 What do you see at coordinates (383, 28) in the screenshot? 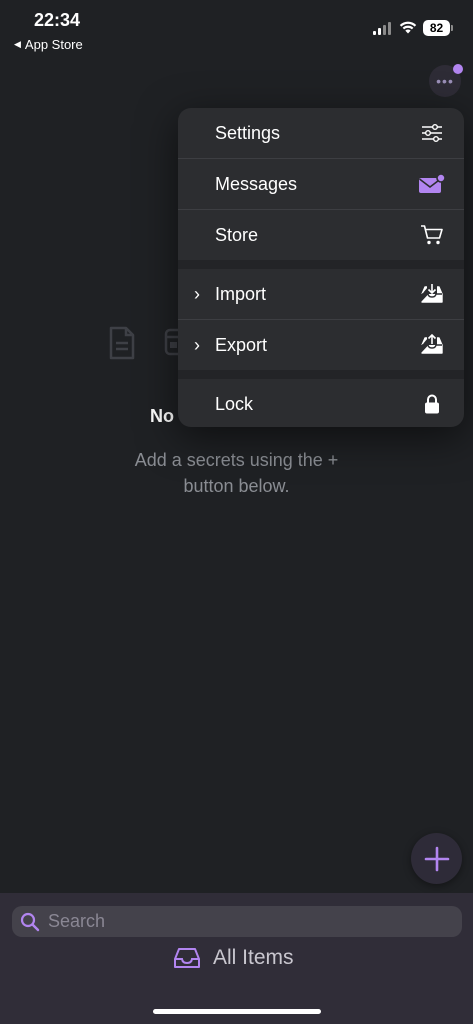
I see `cellular-signal-icon` at bounding box center [383, 28].